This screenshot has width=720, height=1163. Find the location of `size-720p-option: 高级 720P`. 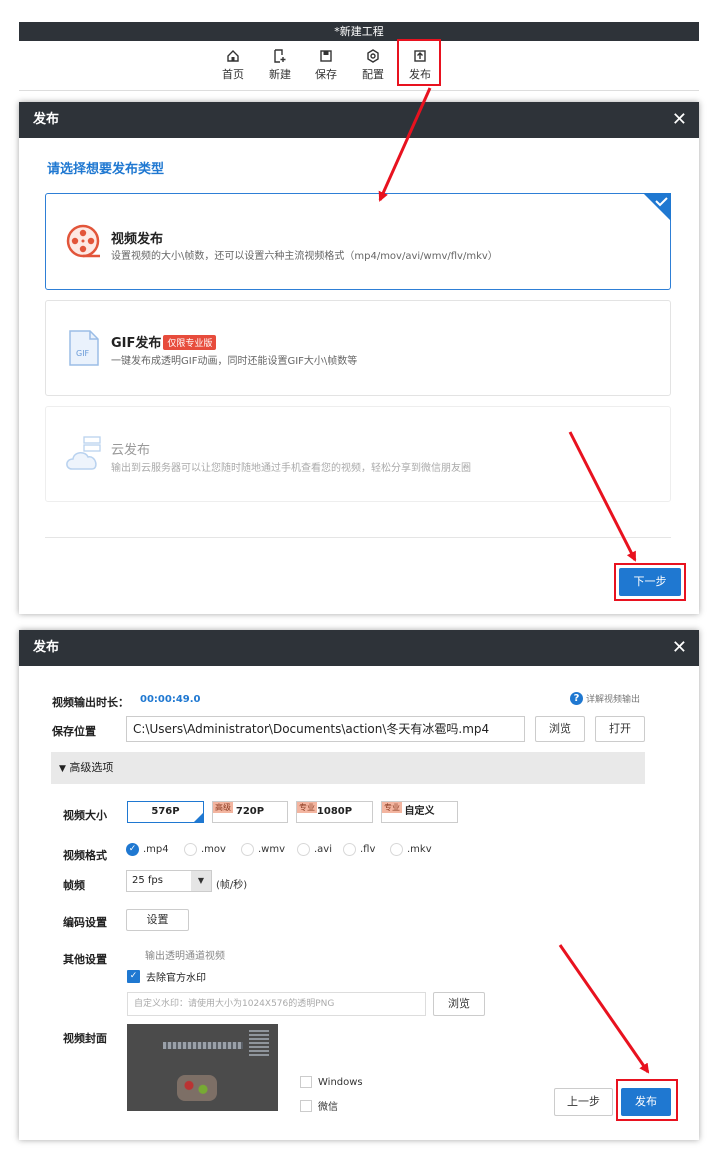

size-720p-option: 高级 720P is located at coordinates (250, 812).